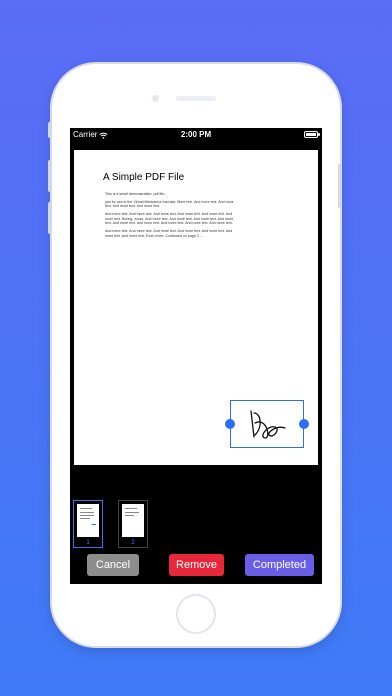  Describe the element at coordinates (304, 424) in the screenshot. I see `resize-handle-right` at that location.